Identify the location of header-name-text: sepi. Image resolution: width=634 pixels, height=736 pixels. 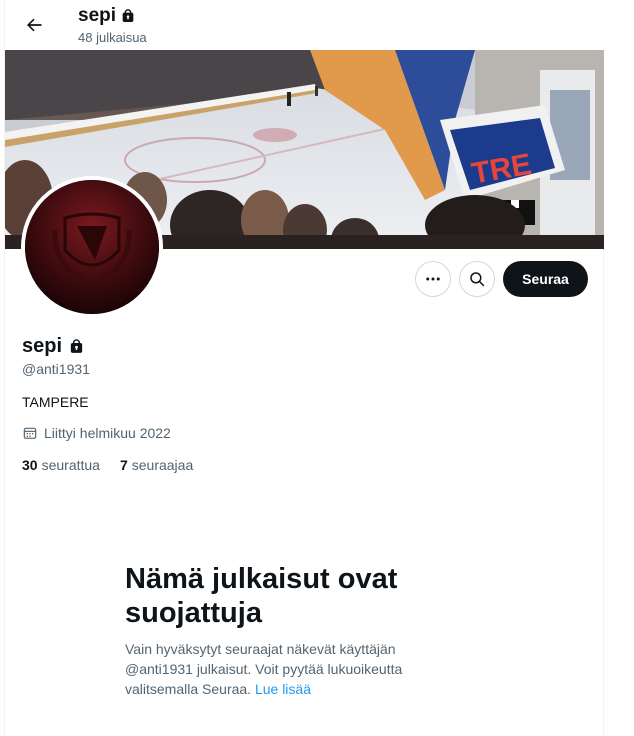
(97, 15).